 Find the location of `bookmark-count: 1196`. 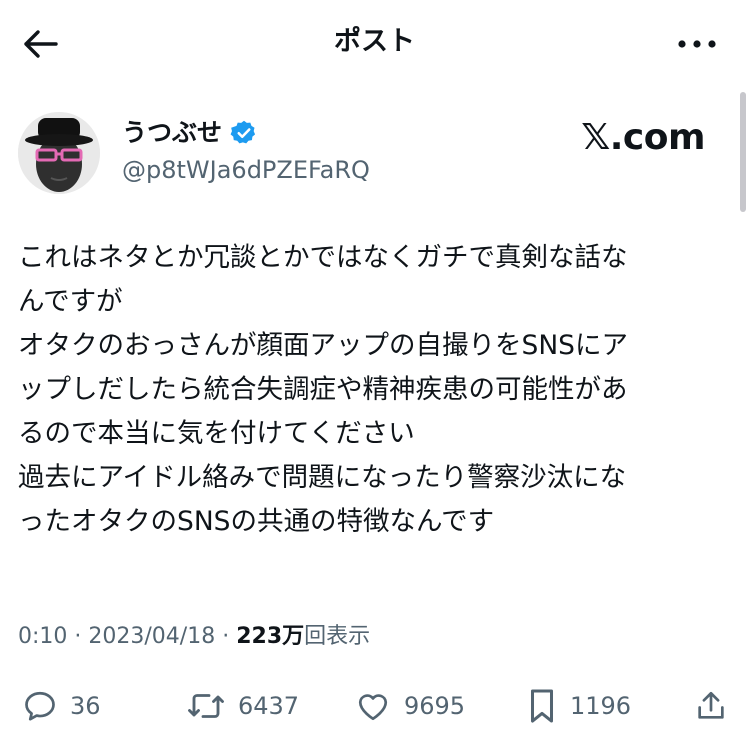

bookmark-count: 1196 is located at coordinates (601, 706).